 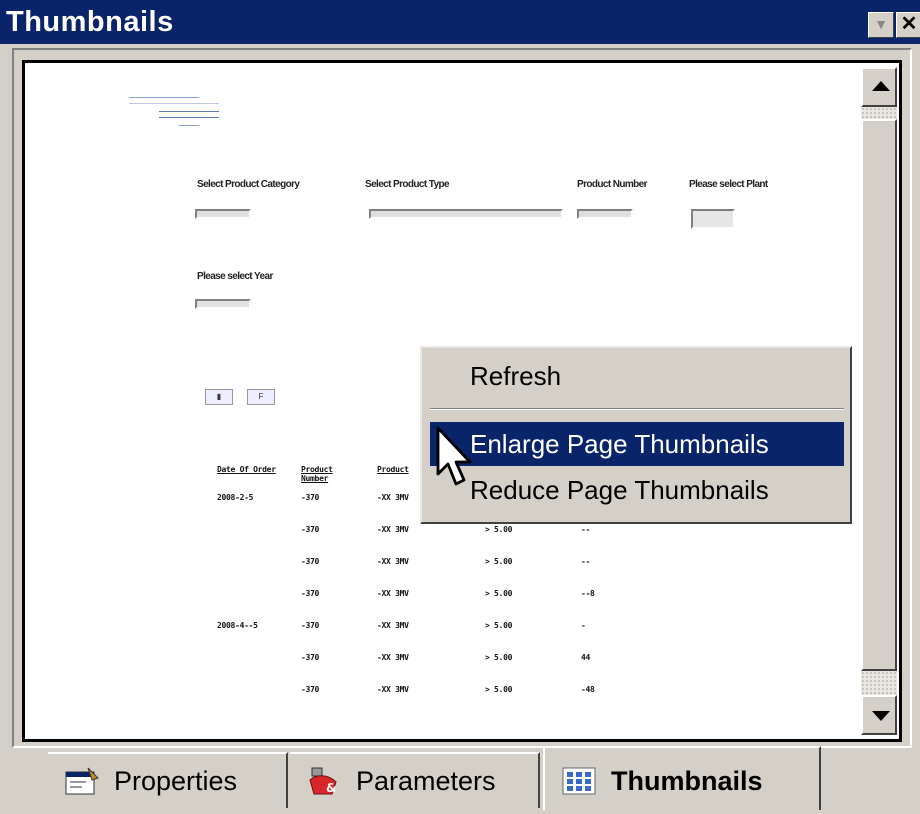 I want to click on tab-properties-label: Properties, so click(x=176, y=781).